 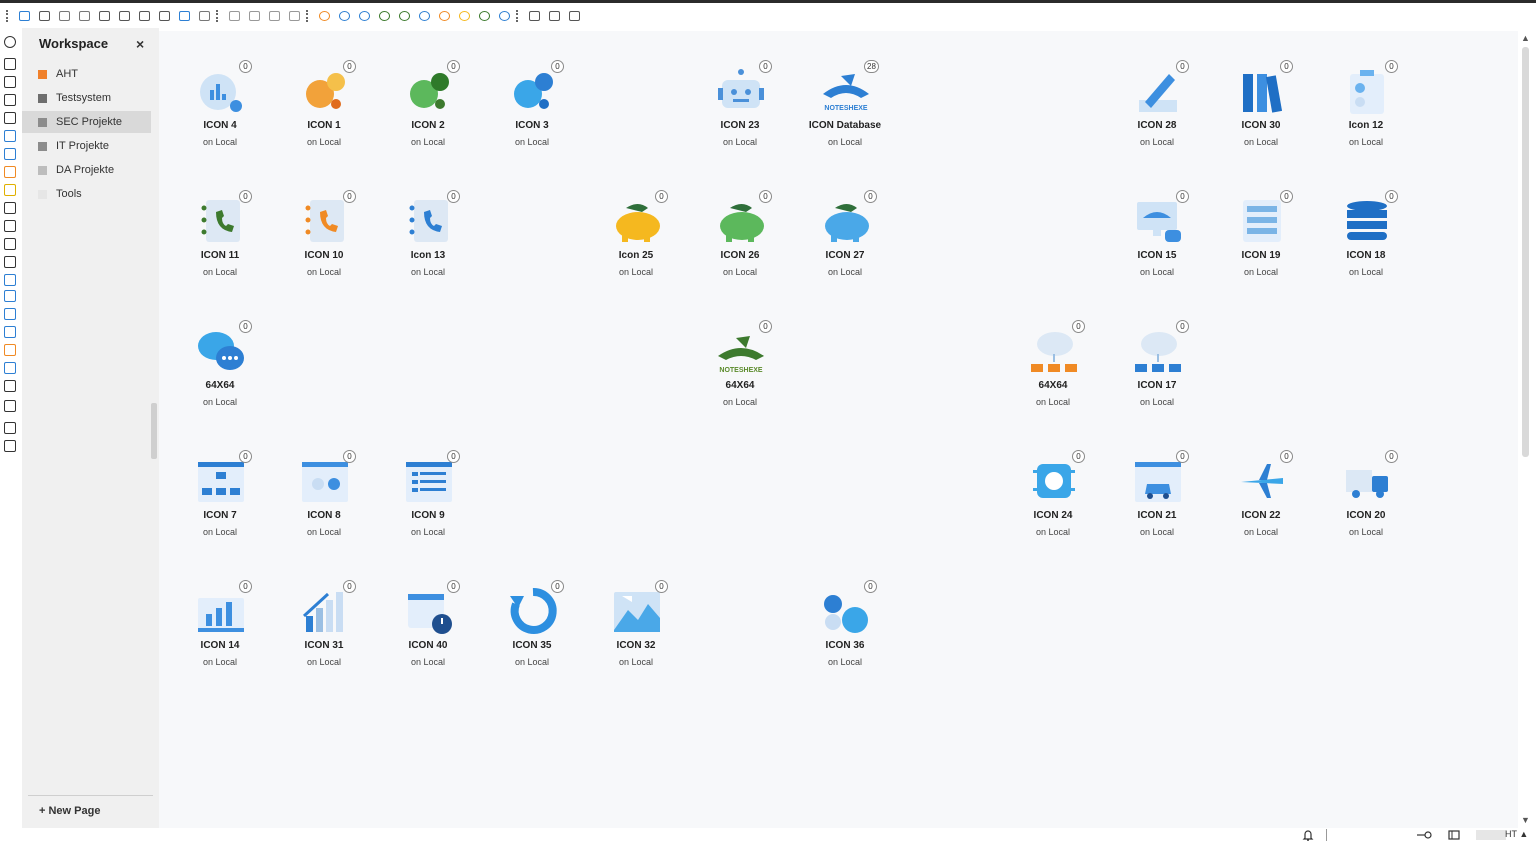 What do you see at coordinates (1366, 113) in the screenshot?
I see `app-tile: 0 Icon 12 on Local` at bounding box center [1366, 113].